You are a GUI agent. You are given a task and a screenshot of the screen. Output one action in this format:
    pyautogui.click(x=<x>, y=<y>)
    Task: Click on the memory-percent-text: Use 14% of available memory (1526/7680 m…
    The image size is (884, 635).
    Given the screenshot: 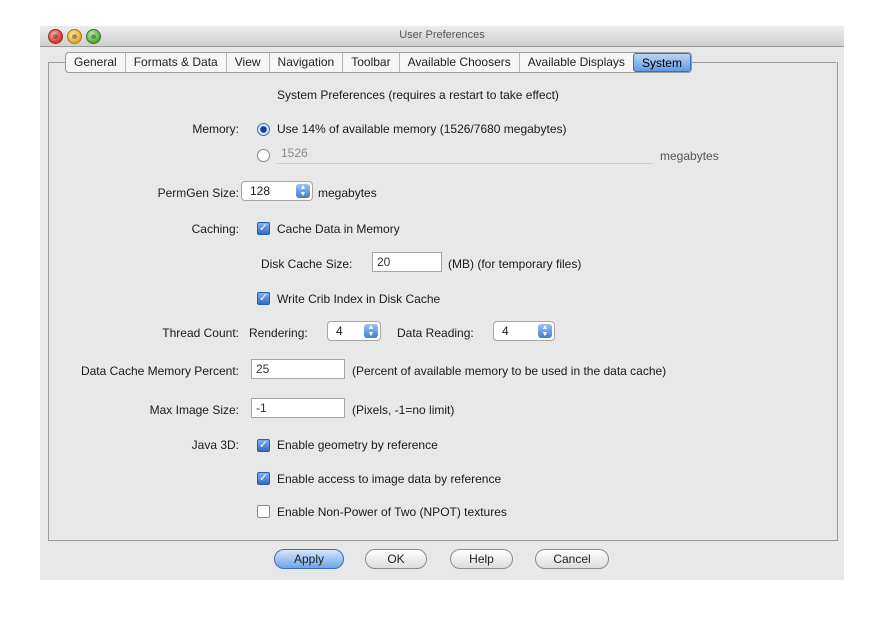 What is the action you would take?
    pyautogui.click(x=422, y=129)
    